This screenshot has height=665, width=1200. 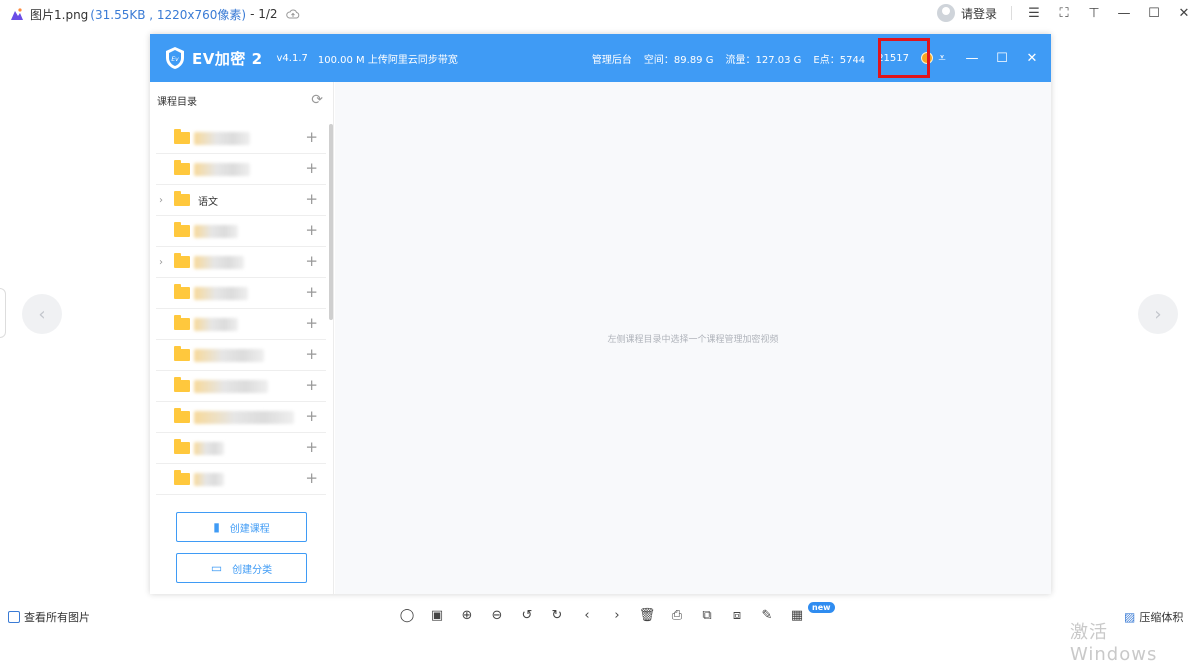 I want to click on avatar, so click(x=945, y=13).